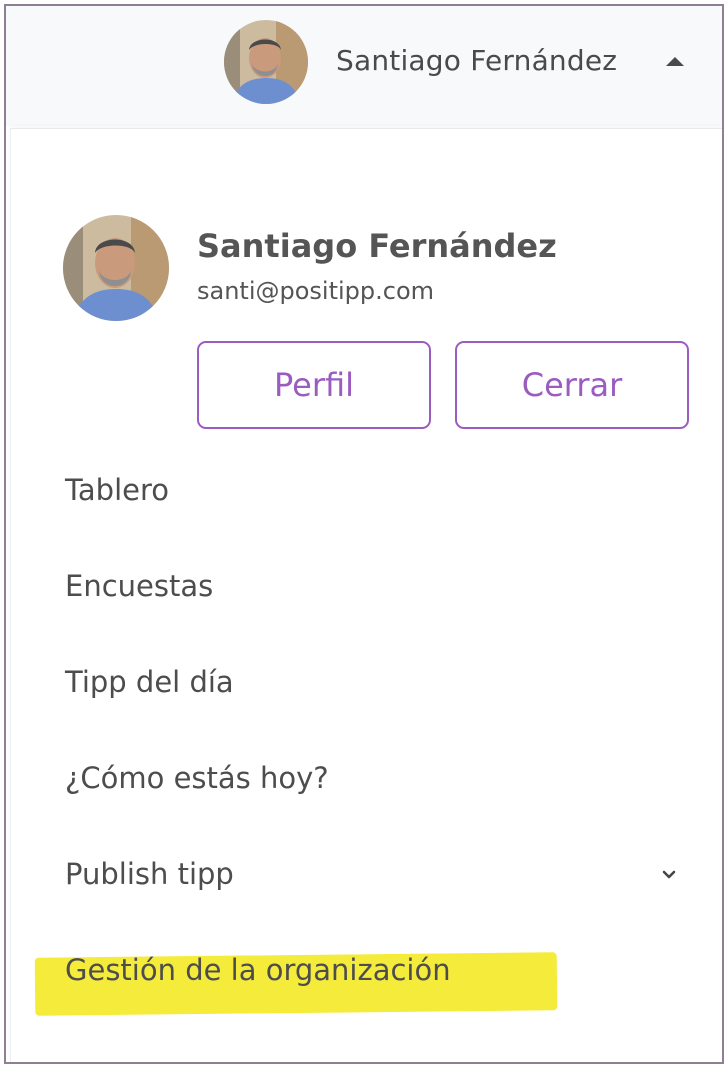 This screenshot has width=728, height=1070. I want to click on menu-item-label: Tipp del día, so click(149, 682).